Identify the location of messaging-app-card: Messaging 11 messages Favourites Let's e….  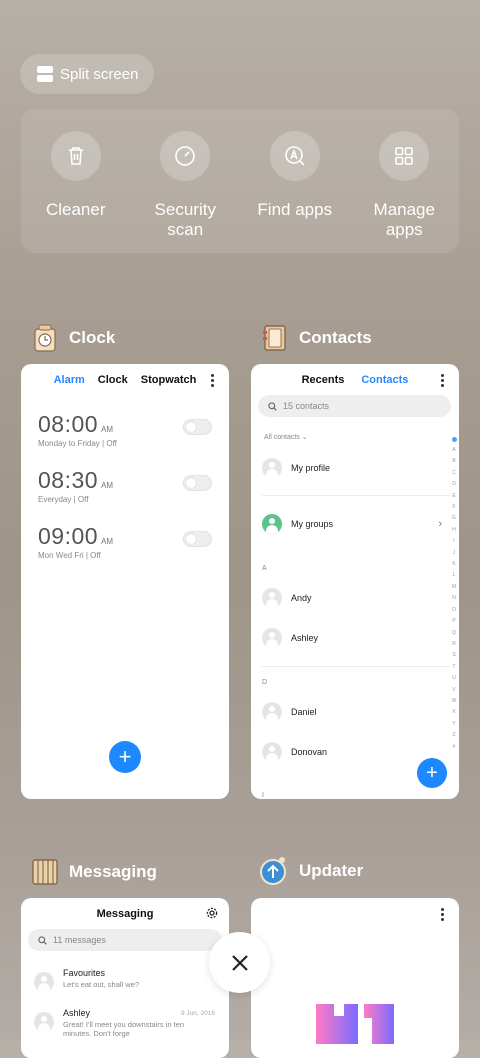
(125, 978).